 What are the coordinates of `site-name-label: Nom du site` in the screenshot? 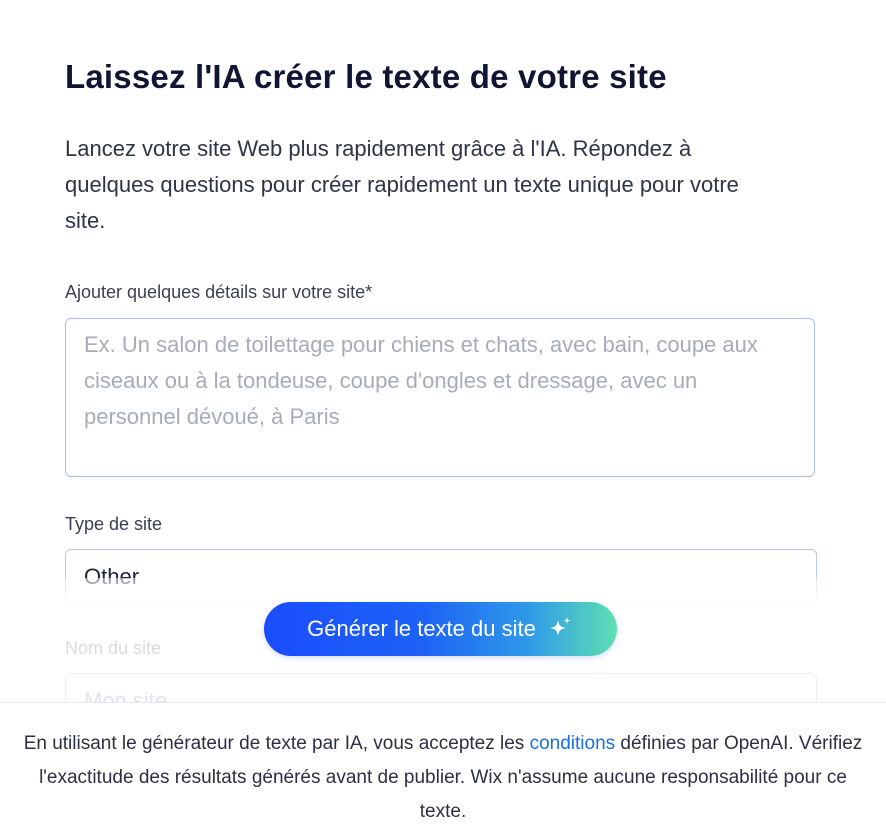 It's located at (113, 648).